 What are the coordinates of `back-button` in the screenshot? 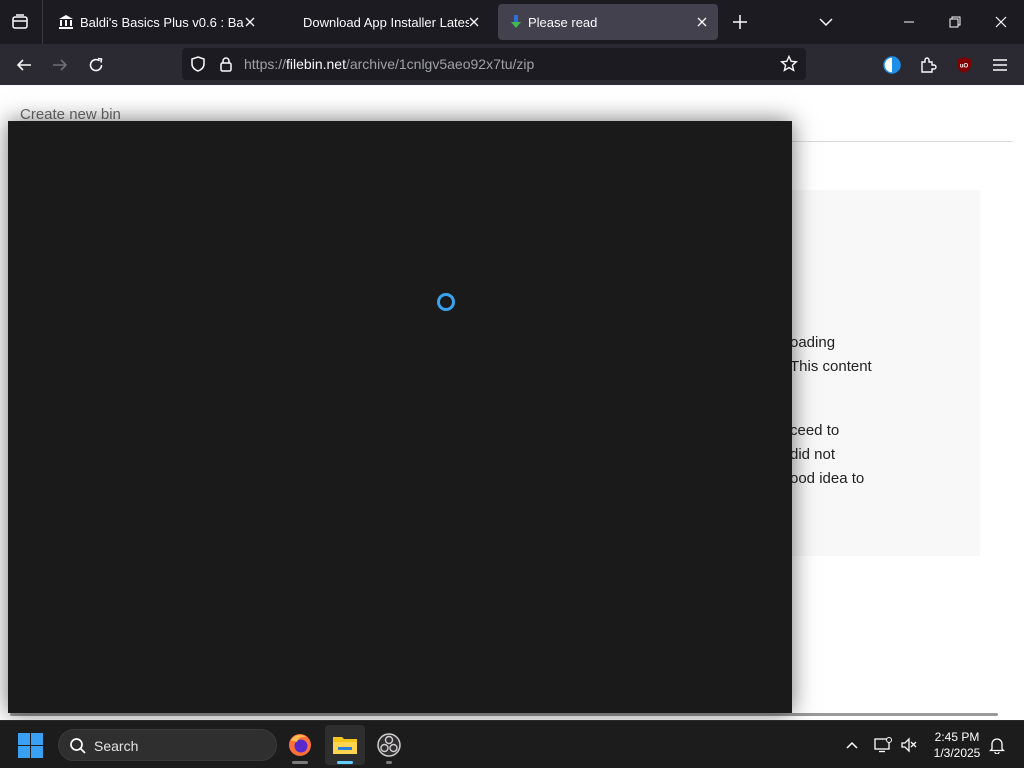 It's located at (24, 65).